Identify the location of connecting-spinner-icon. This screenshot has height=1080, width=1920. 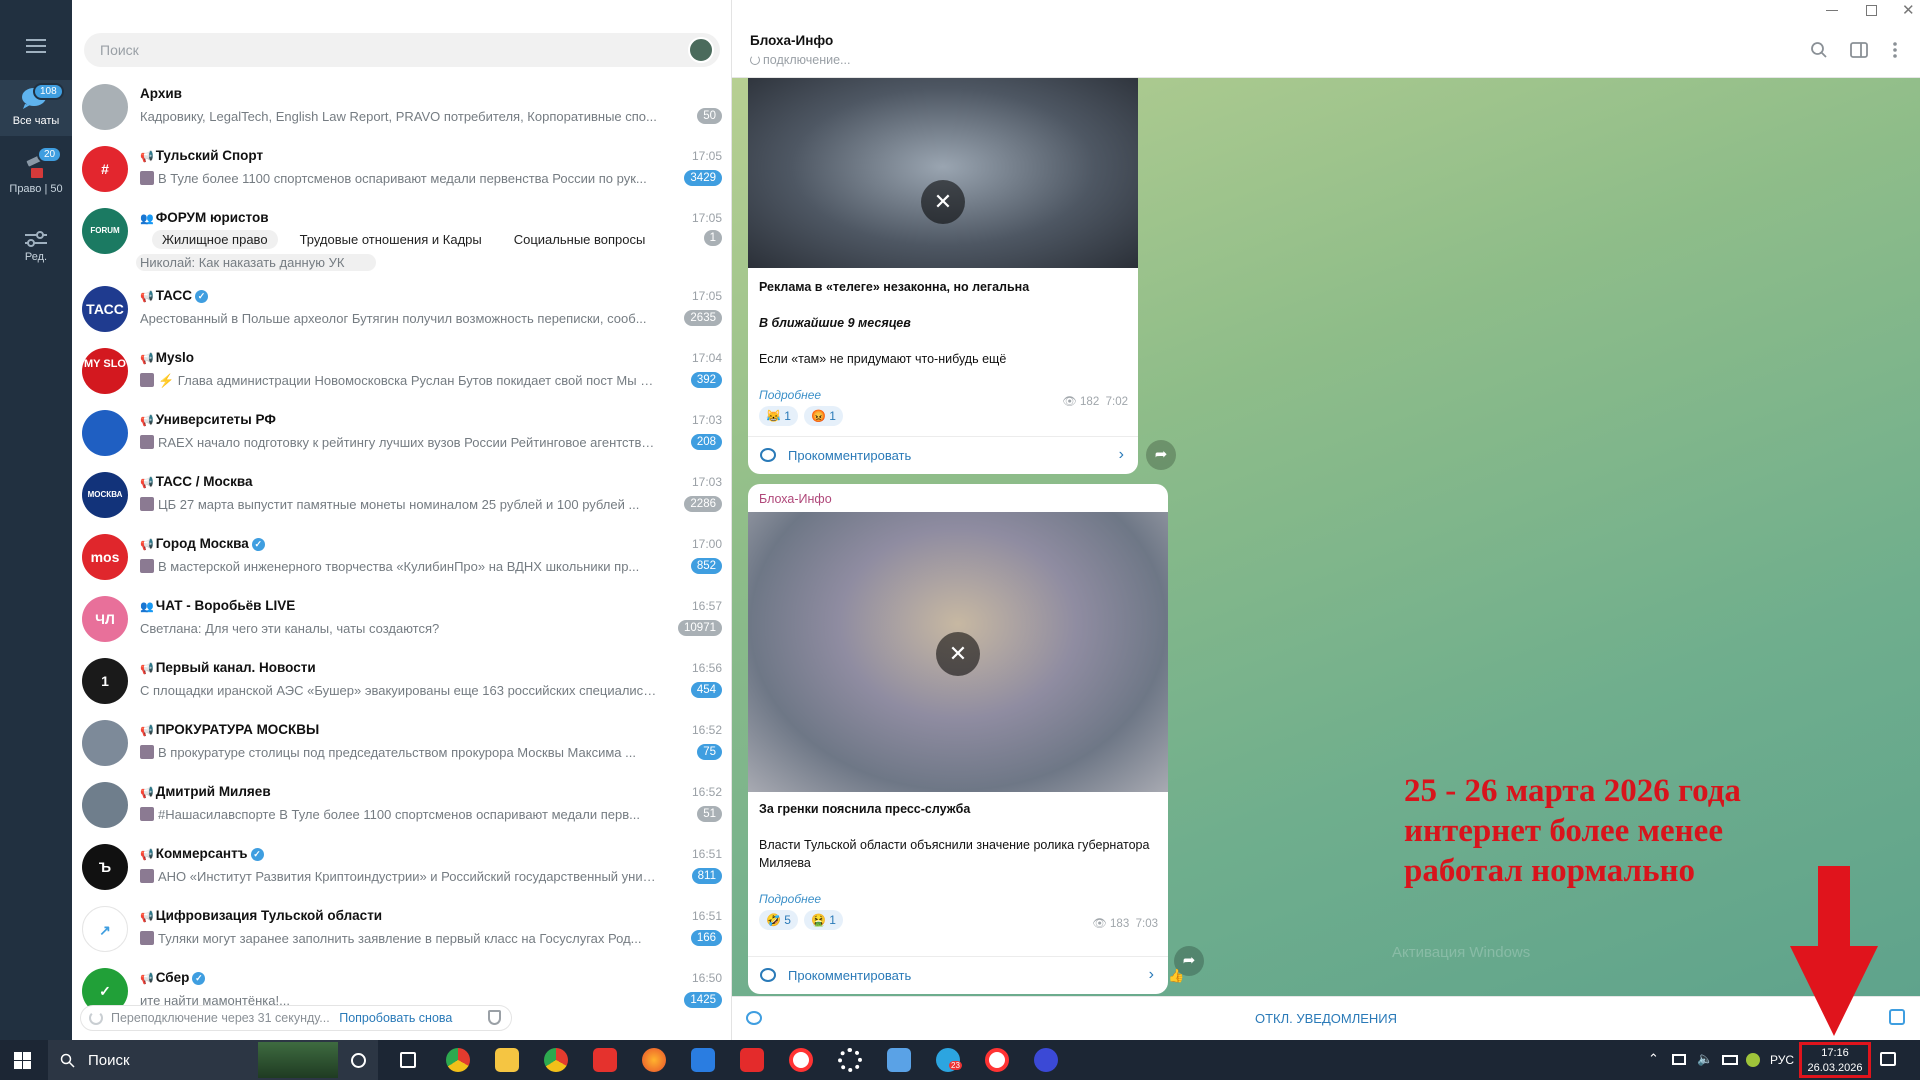
(755, 60).